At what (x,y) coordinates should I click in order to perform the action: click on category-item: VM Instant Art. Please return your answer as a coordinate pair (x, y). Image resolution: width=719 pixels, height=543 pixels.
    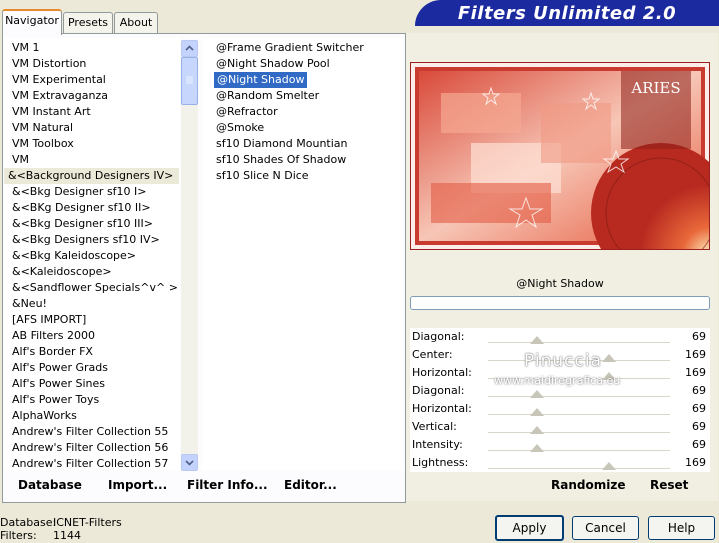
    Looking at the image, I should click on (51, 112).